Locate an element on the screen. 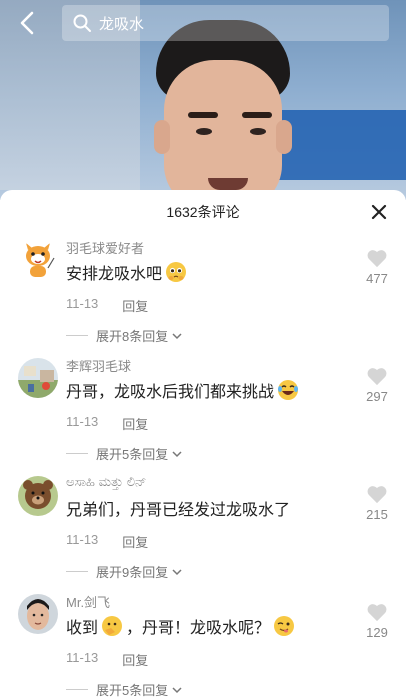 The image size is (406, 700). like-button: 129 is located at coordinates (377, 621).